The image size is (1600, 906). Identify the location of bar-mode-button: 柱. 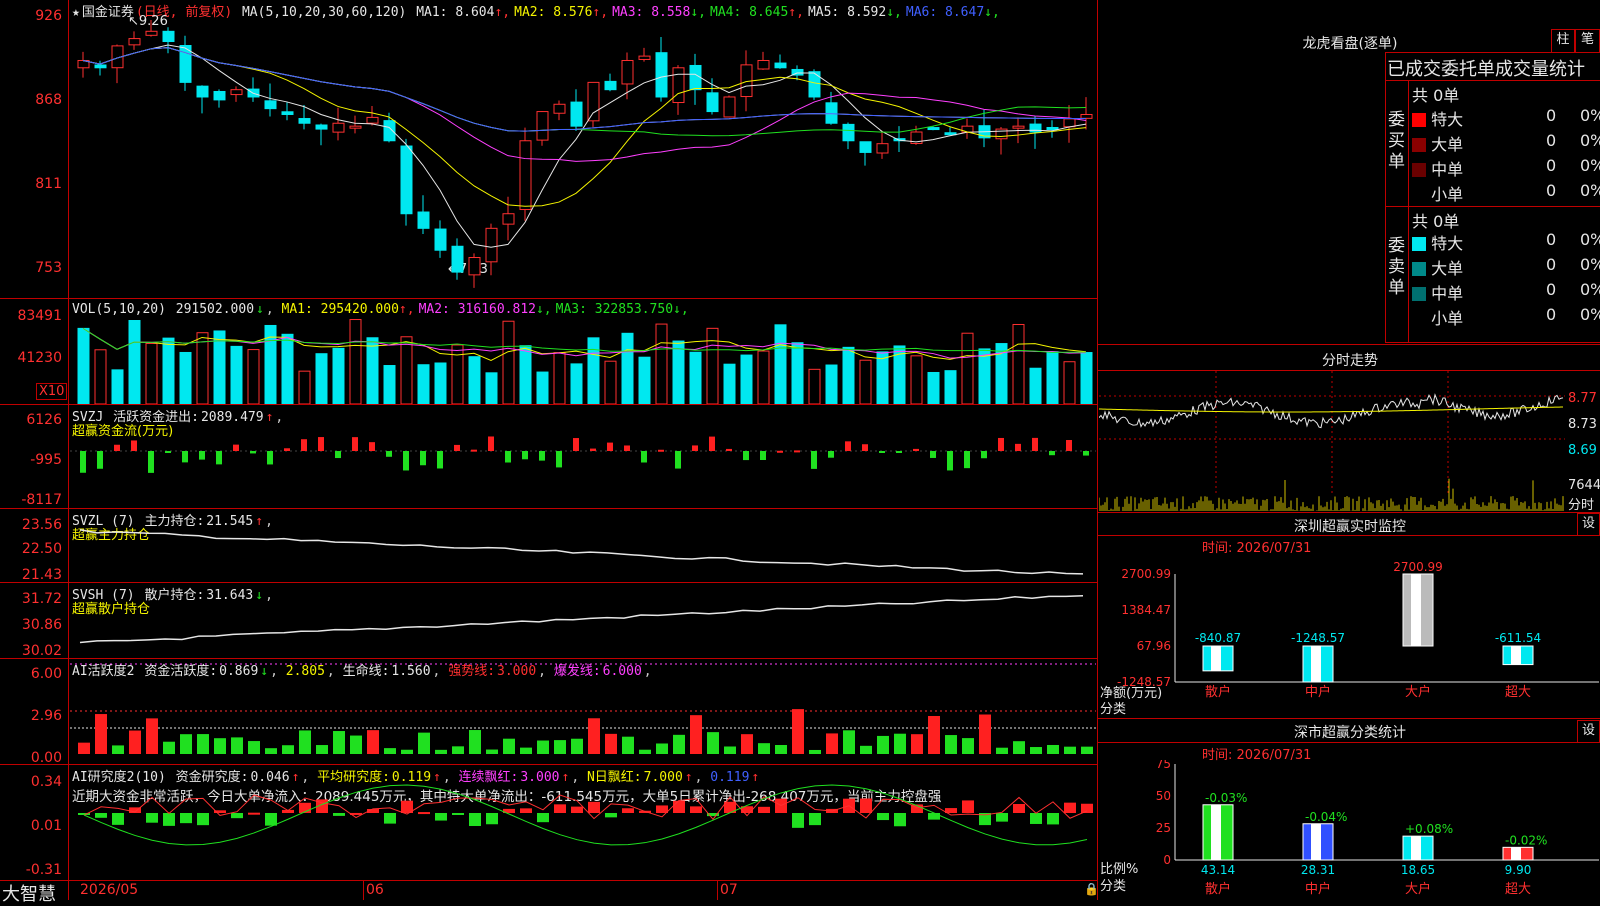
(1563, 41).